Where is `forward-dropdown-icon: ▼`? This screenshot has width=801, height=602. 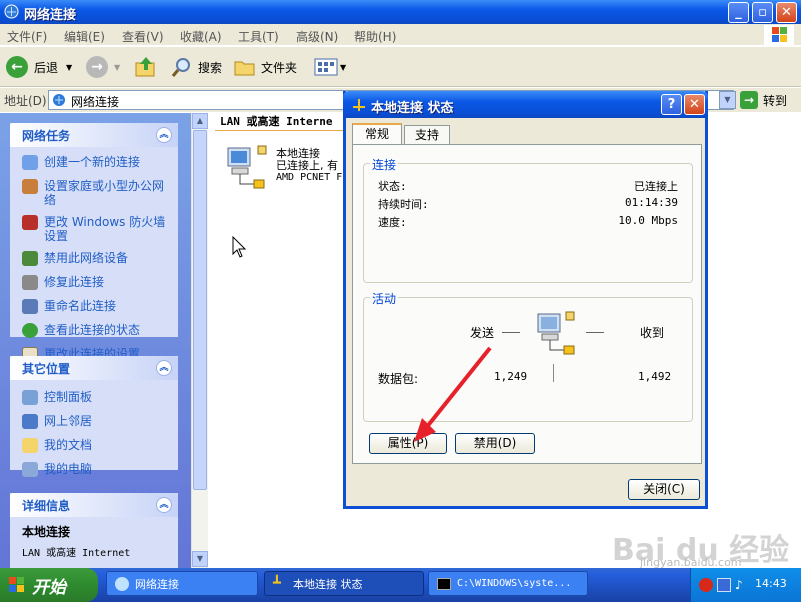
forward-dropdown-icon: ▼ is located at coordinates (117, 67).